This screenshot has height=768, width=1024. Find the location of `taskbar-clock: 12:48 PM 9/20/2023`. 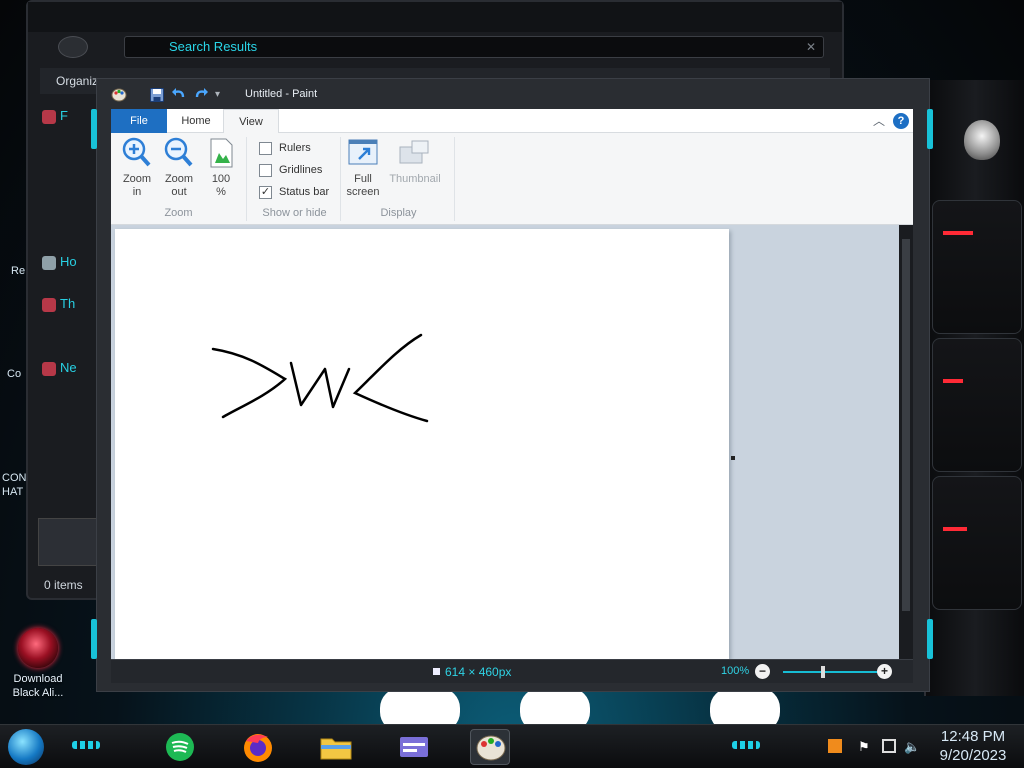

taskbar-clock: 12:48 PM 9/20/2023 is located at coordinates (973, 746).